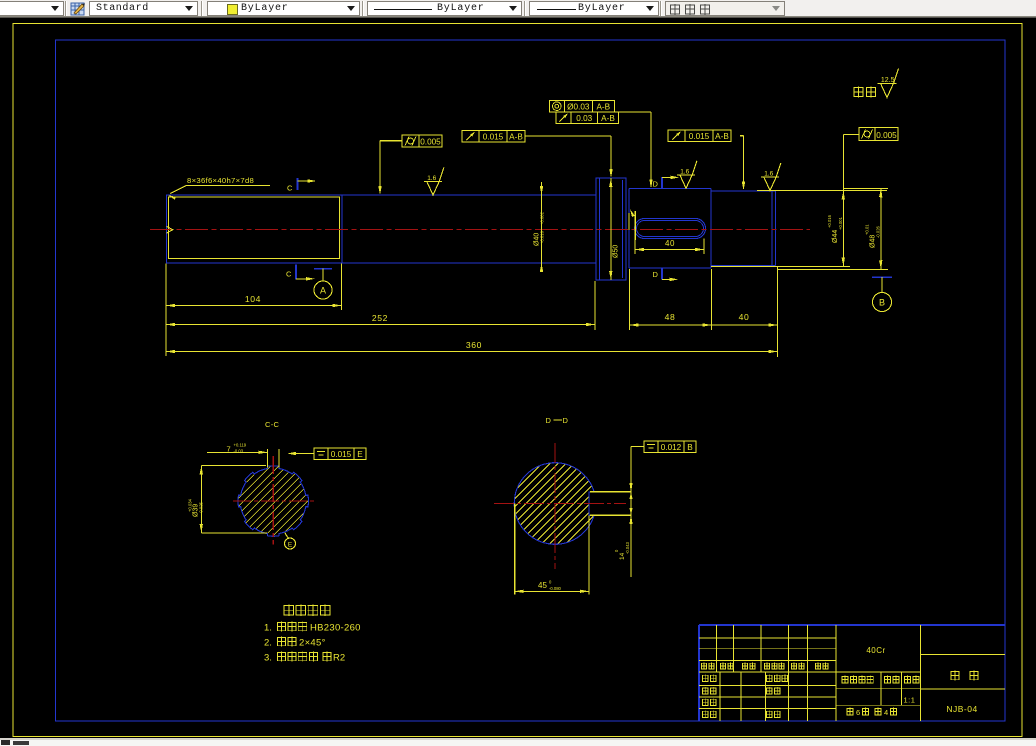  What do you see at coordinates (380, 318) in the screenshot?
I see `svg-text: 252` at bounding box center [380, 318].